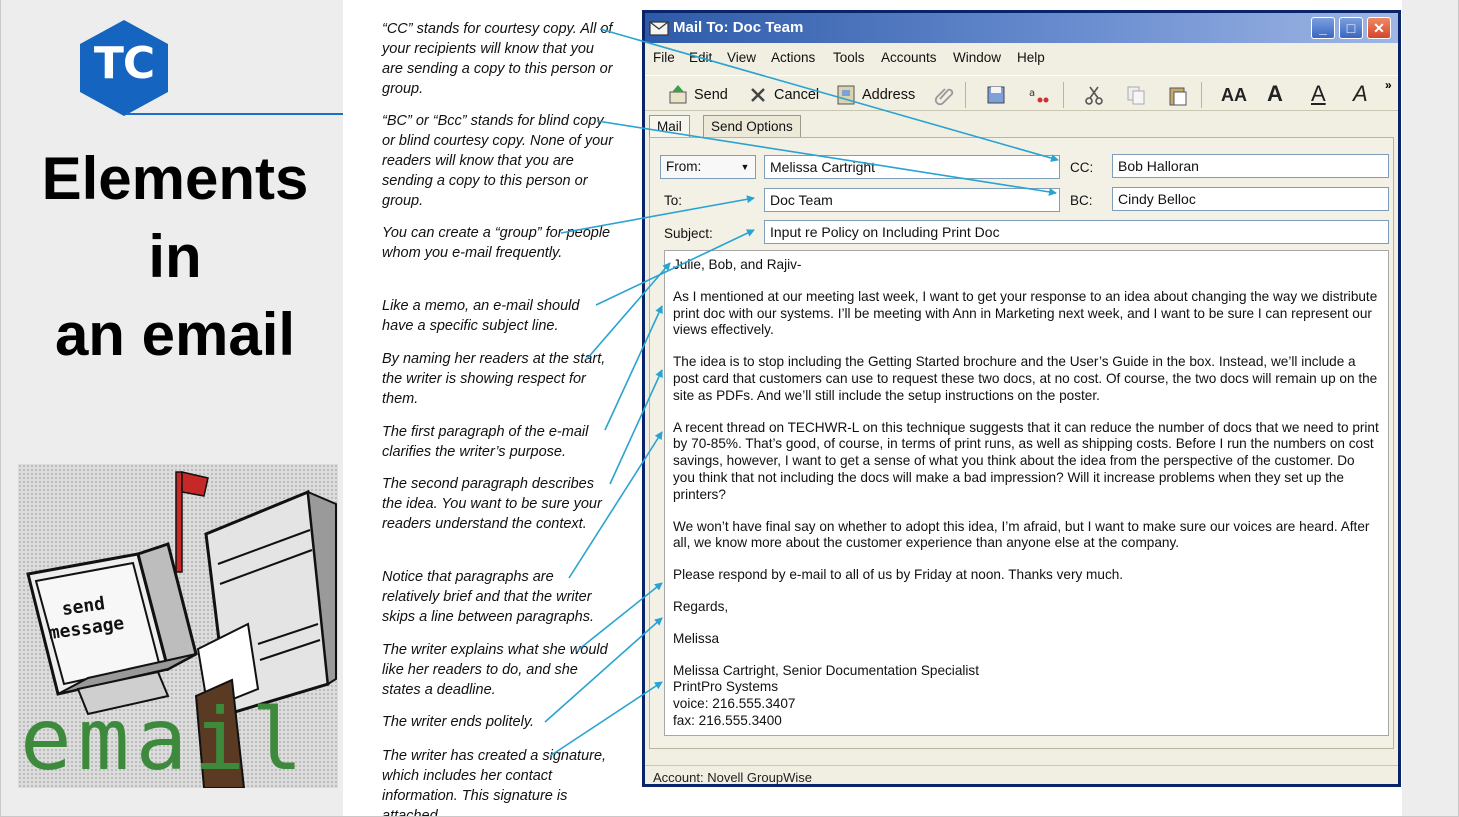 The height and width of the screenshot is (817, 1459). What do you see at coordinates (1031, 57) in the screenshot?
I see `menu-help: Help` at bounding box center [1031, 57].